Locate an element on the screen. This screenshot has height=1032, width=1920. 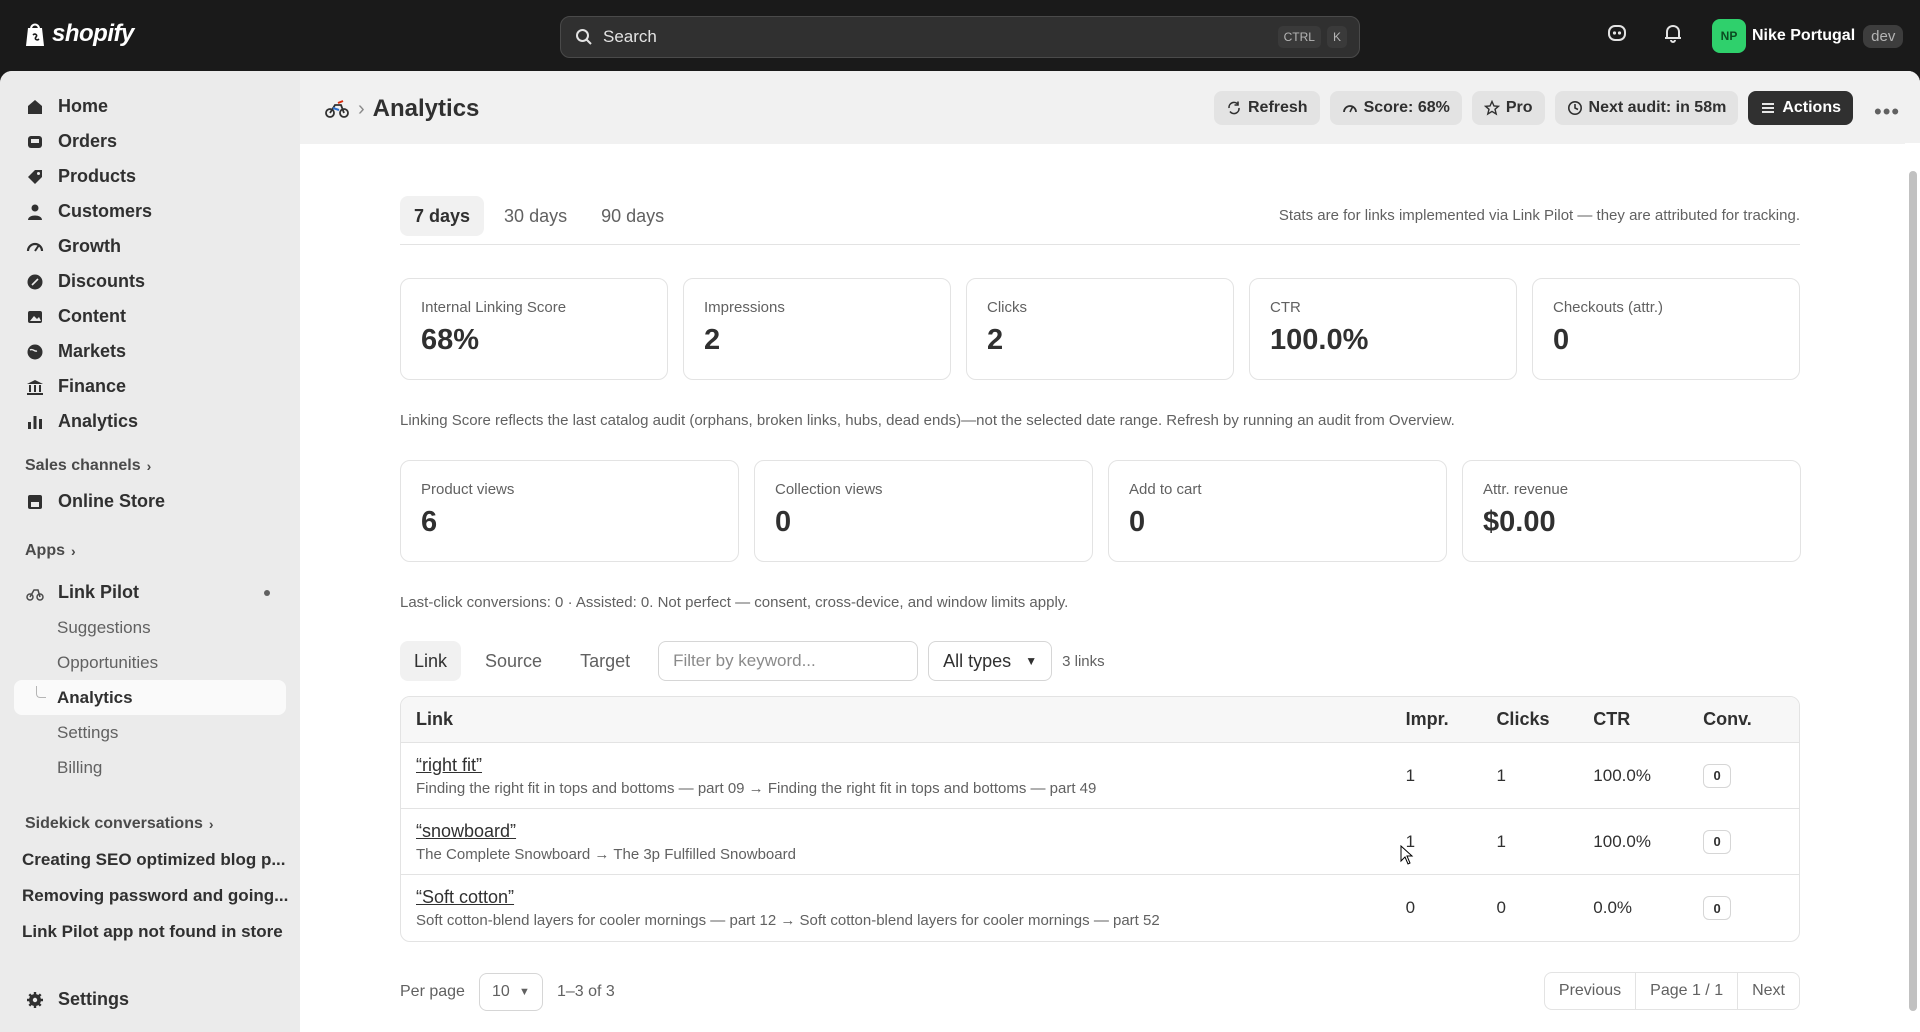
actions-button: Actions is located at coordinates (1800, 108).